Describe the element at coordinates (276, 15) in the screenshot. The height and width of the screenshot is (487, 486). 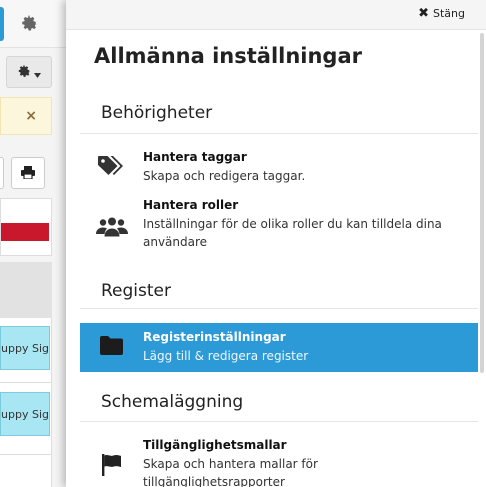
I see `panel-header-bar: ✖ Stäng` at that location.